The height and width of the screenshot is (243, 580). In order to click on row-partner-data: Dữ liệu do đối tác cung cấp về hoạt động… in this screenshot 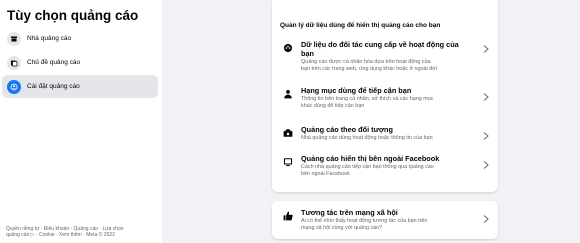, I will do `click(385, 57)`.